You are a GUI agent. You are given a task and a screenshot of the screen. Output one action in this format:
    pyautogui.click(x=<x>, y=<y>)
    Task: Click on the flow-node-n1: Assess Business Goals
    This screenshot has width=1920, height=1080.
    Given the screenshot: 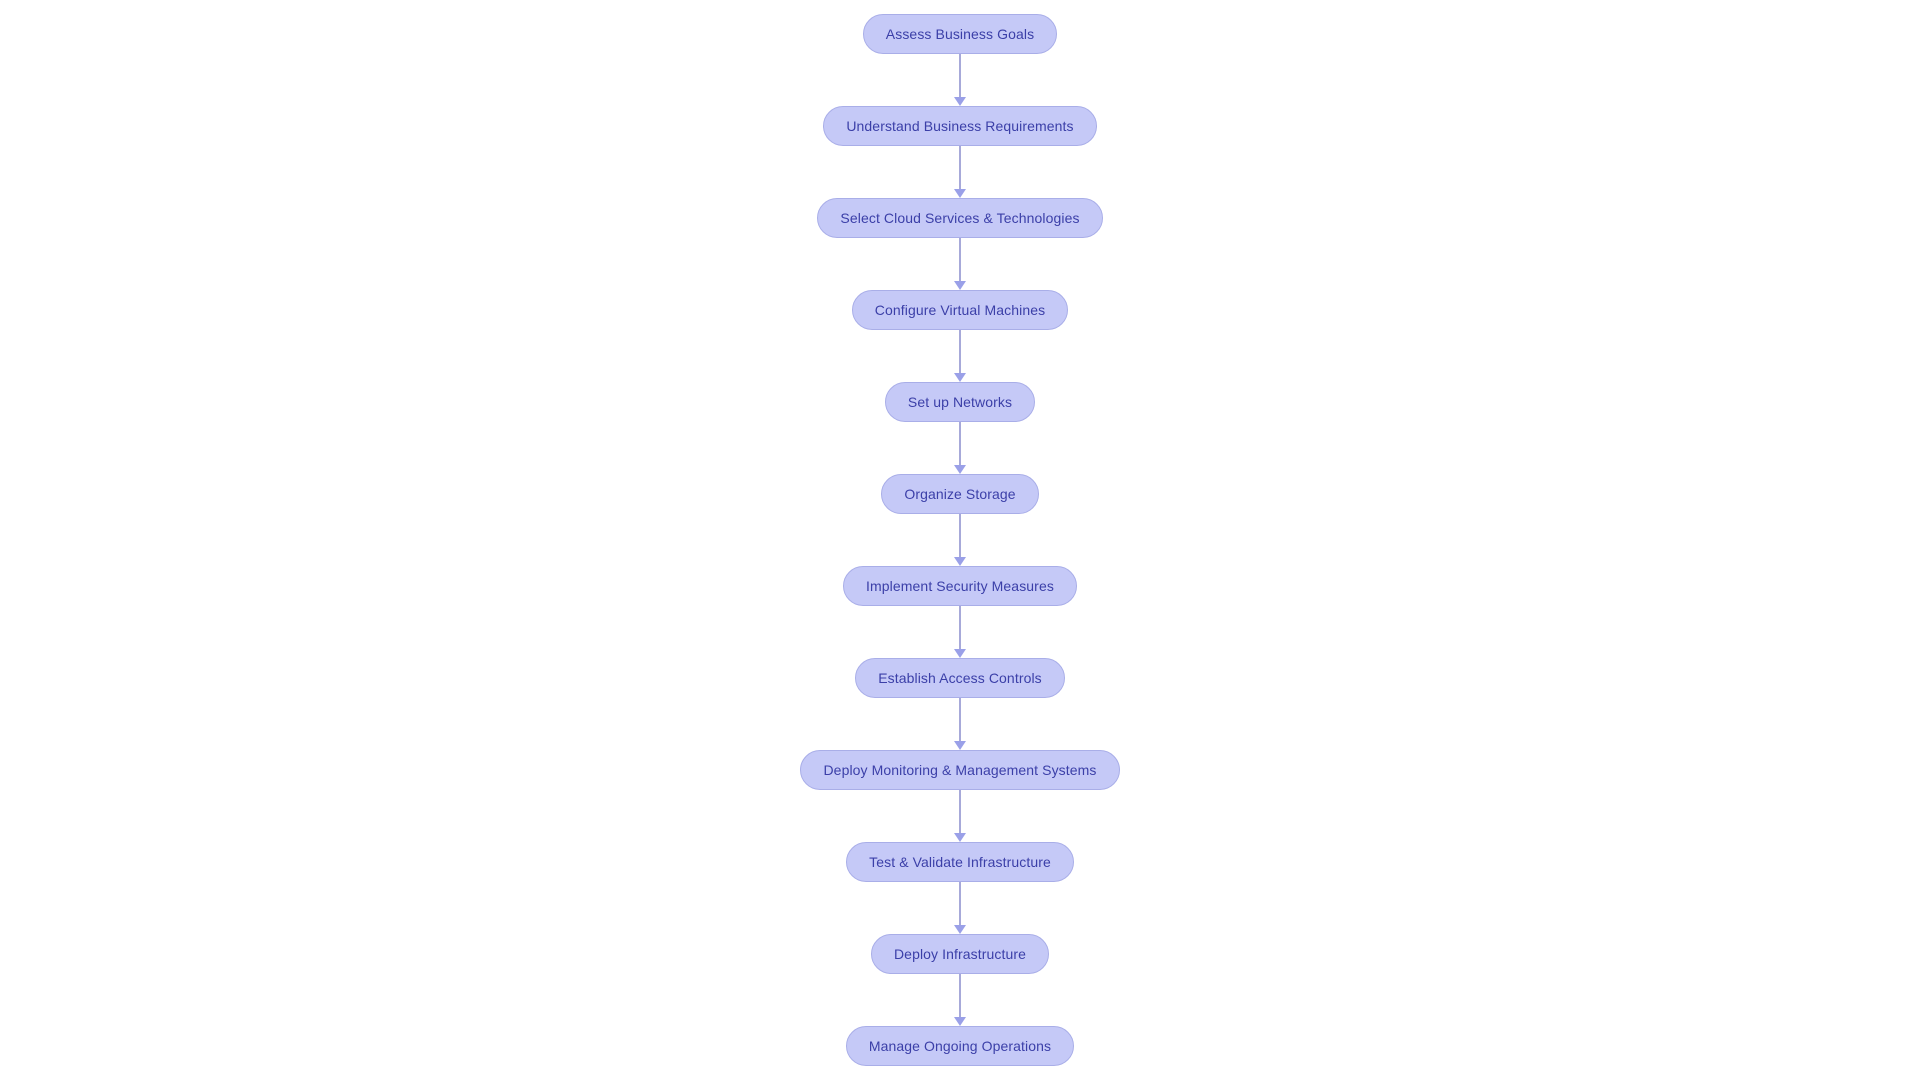 What is the action you would take?
    pyautogui.click(x=960, y=34)
    